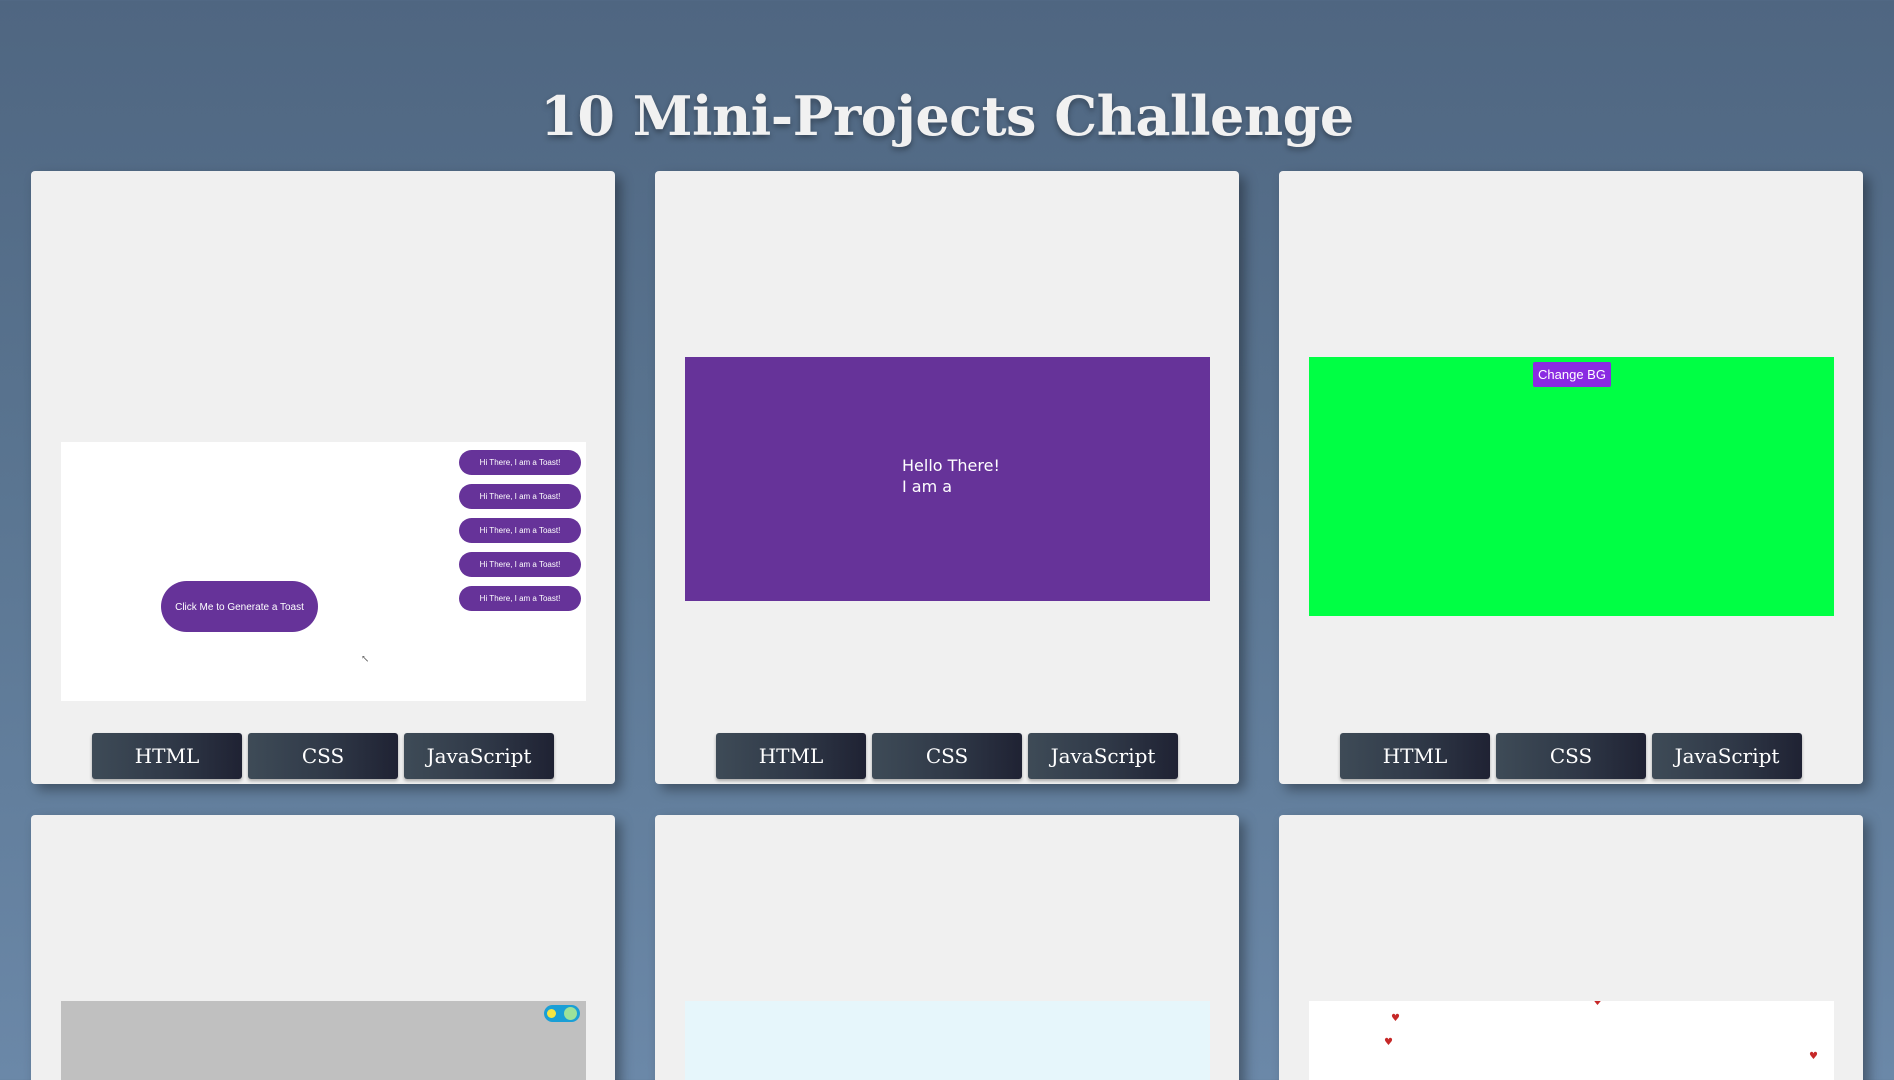 The image size is (1894, 1080). I want to click on project-preview-hearts: ♥ ♥ ♥ ♥, so click(1571, 1040).